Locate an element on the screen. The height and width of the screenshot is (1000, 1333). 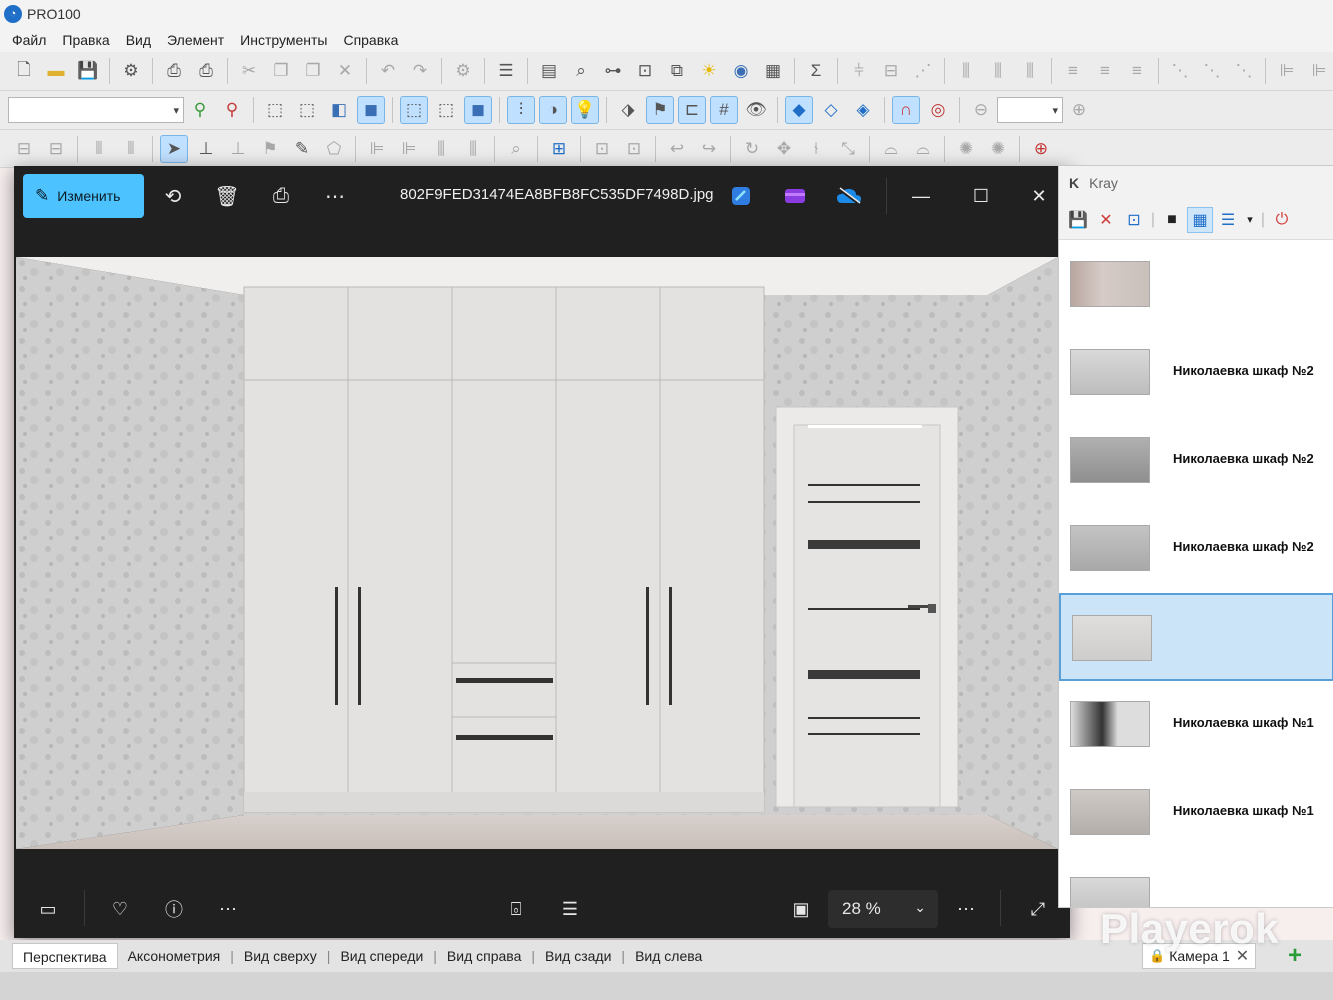
shelf-a-icon: ⊟ is located at coordinates (24, 149).